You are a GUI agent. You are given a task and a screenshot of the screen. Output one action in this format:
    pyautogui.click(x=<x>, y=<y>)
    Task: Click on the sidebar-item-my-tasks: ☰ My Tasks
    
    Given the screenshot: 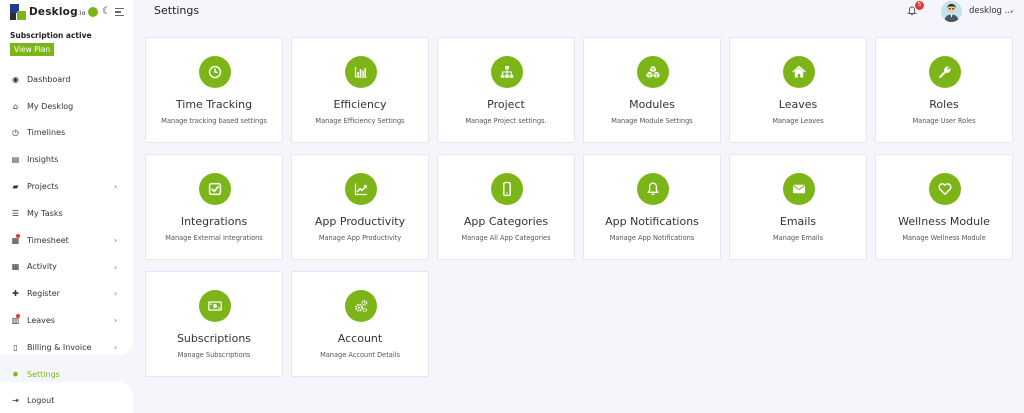 What is the action you would take?
    pyautogui.click(x=66, y=213)
    